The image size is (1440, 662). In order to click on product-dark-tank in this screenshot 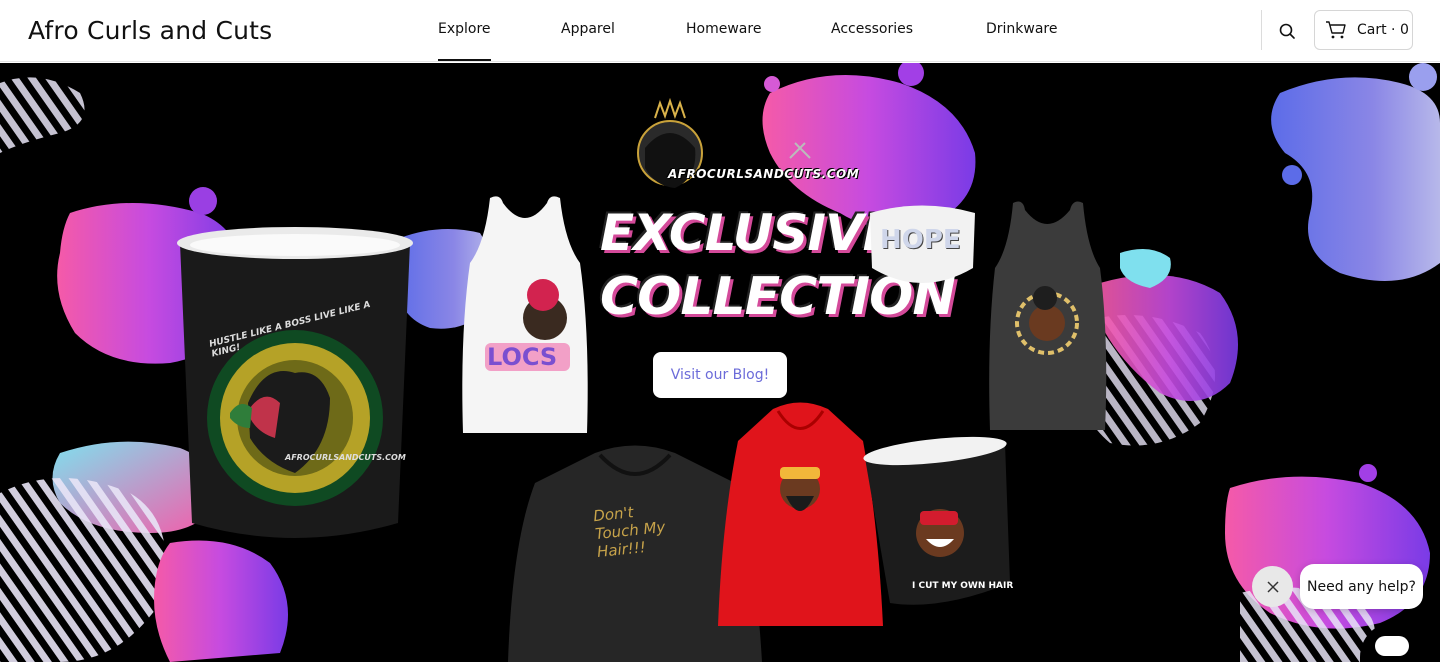, I will do `click(1047, 315)`.